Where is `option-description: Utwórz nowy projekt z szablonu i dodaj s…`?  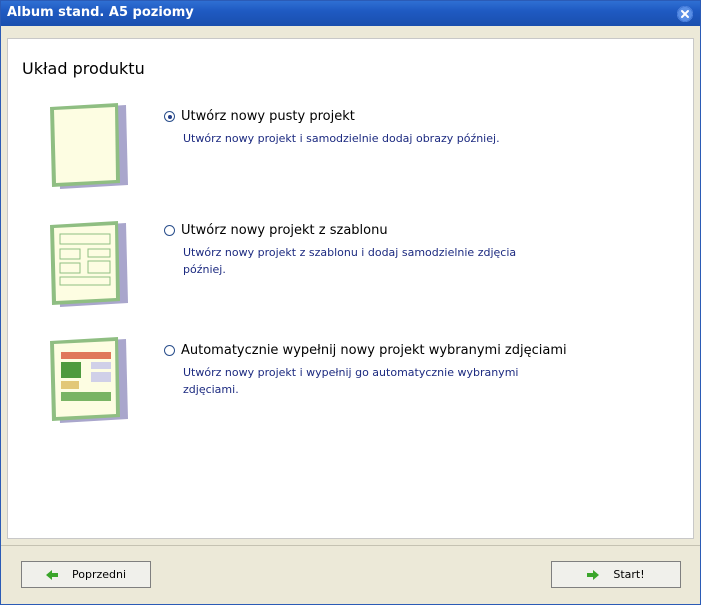 option-description: Utwórz nowy projekt z szablonu i dodaj s… is located at coordinates (350, 261).